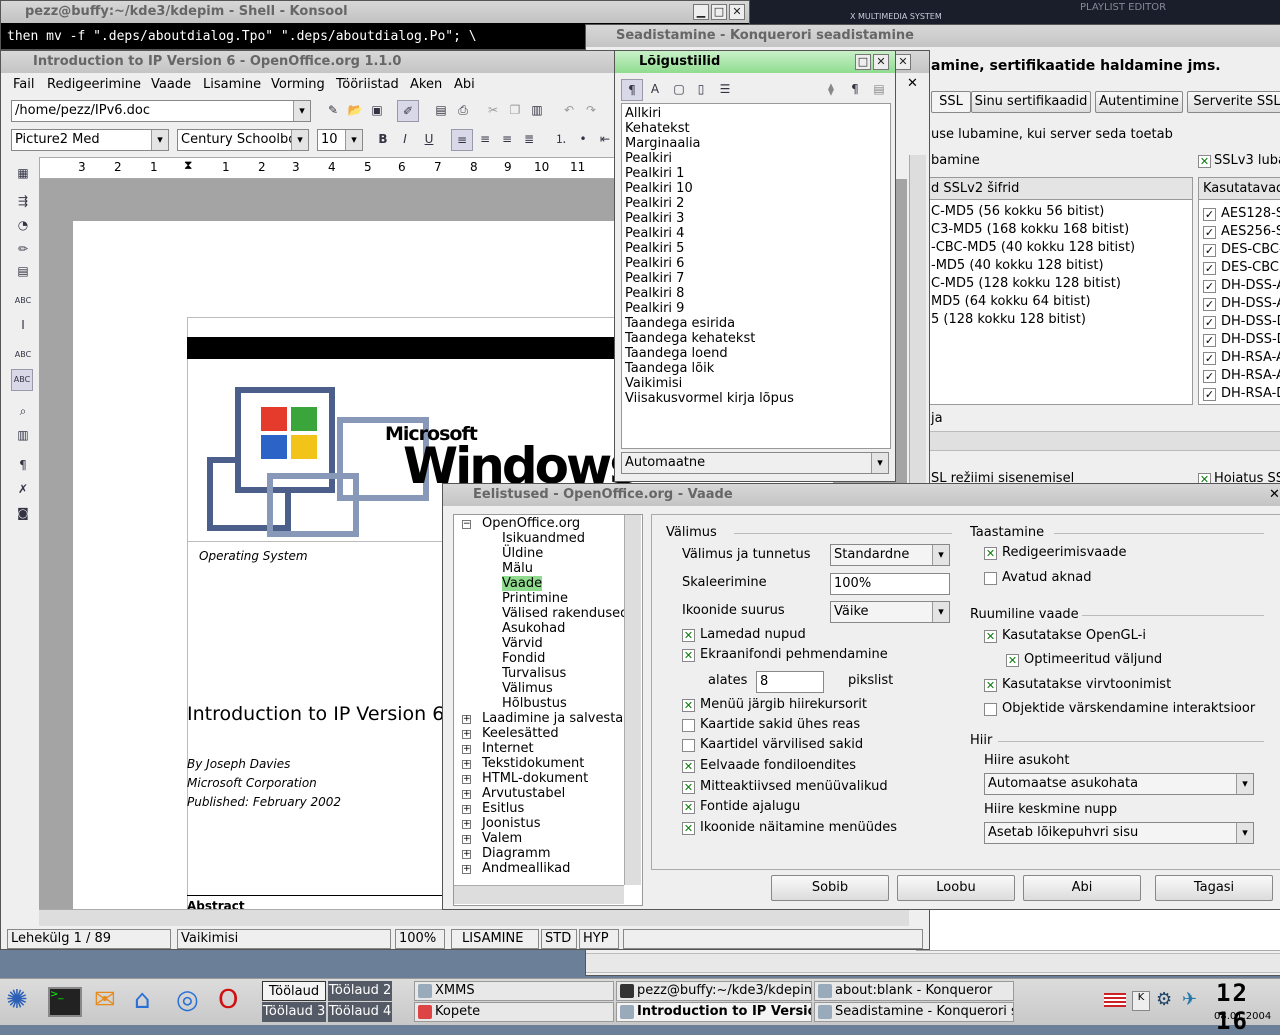 This screenshot has width=1280, height=1035. Describe the element at coordinates (1274, 494) in the screenshot. I see `options-close-icon: ✕` at that location.